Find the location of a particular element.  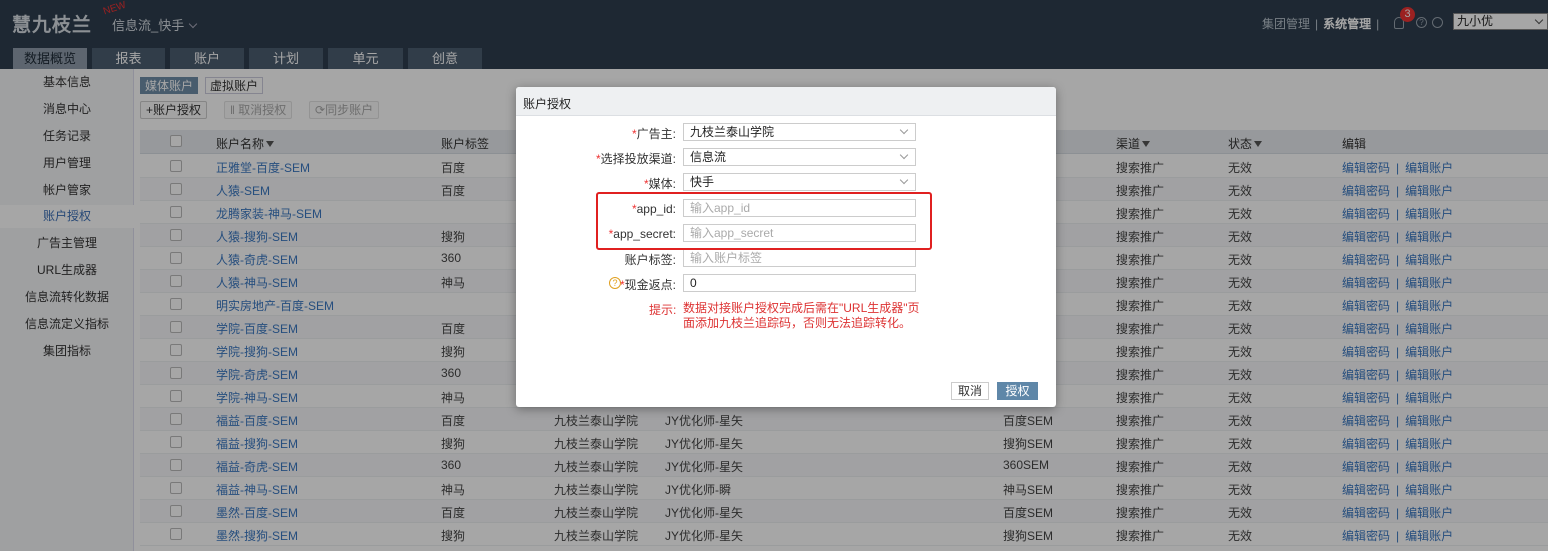

media-label-text: 媒体: is located at coordinates (662, 184).